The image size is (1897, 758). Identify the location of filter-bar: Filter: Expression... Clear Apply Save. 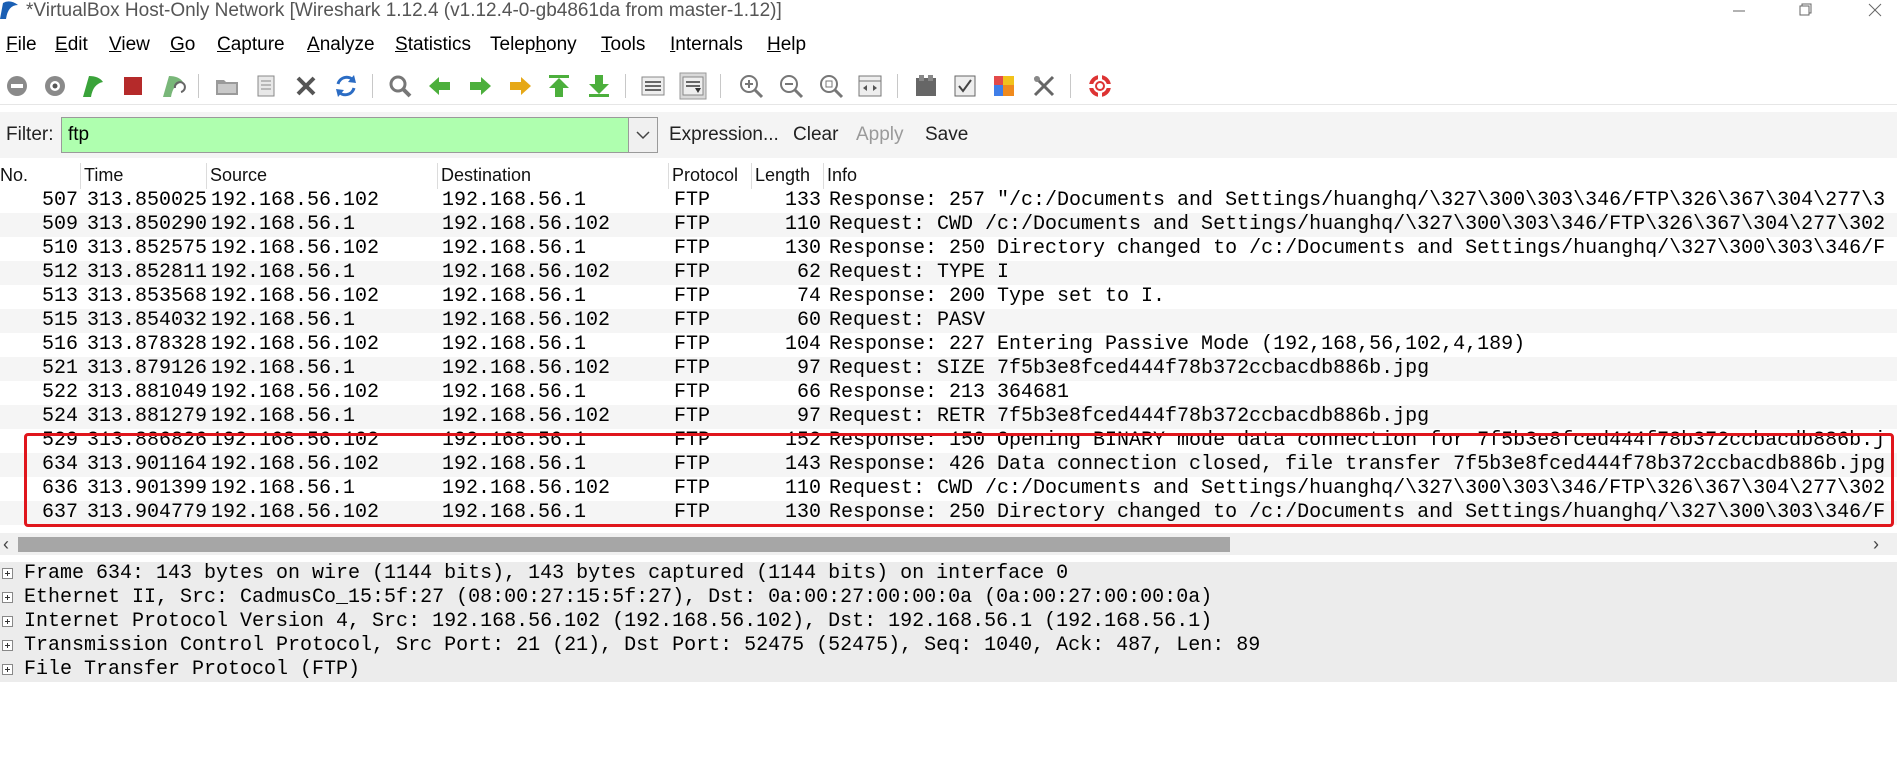
(948, 135).